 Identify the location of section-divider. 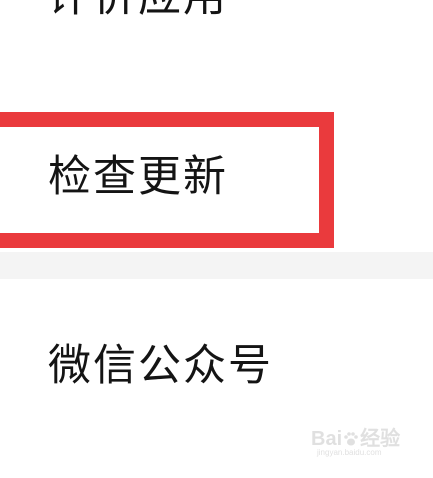
(216, 265).